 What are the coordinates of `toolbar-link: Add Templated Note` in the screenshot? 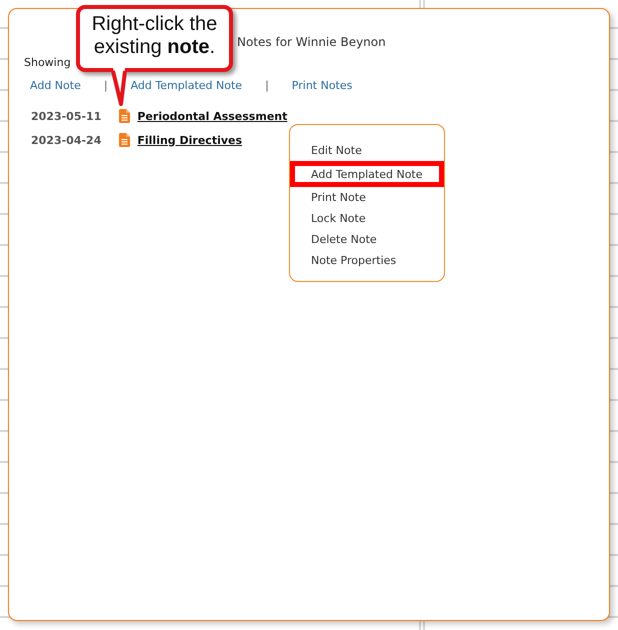 It's located at (186, 85).